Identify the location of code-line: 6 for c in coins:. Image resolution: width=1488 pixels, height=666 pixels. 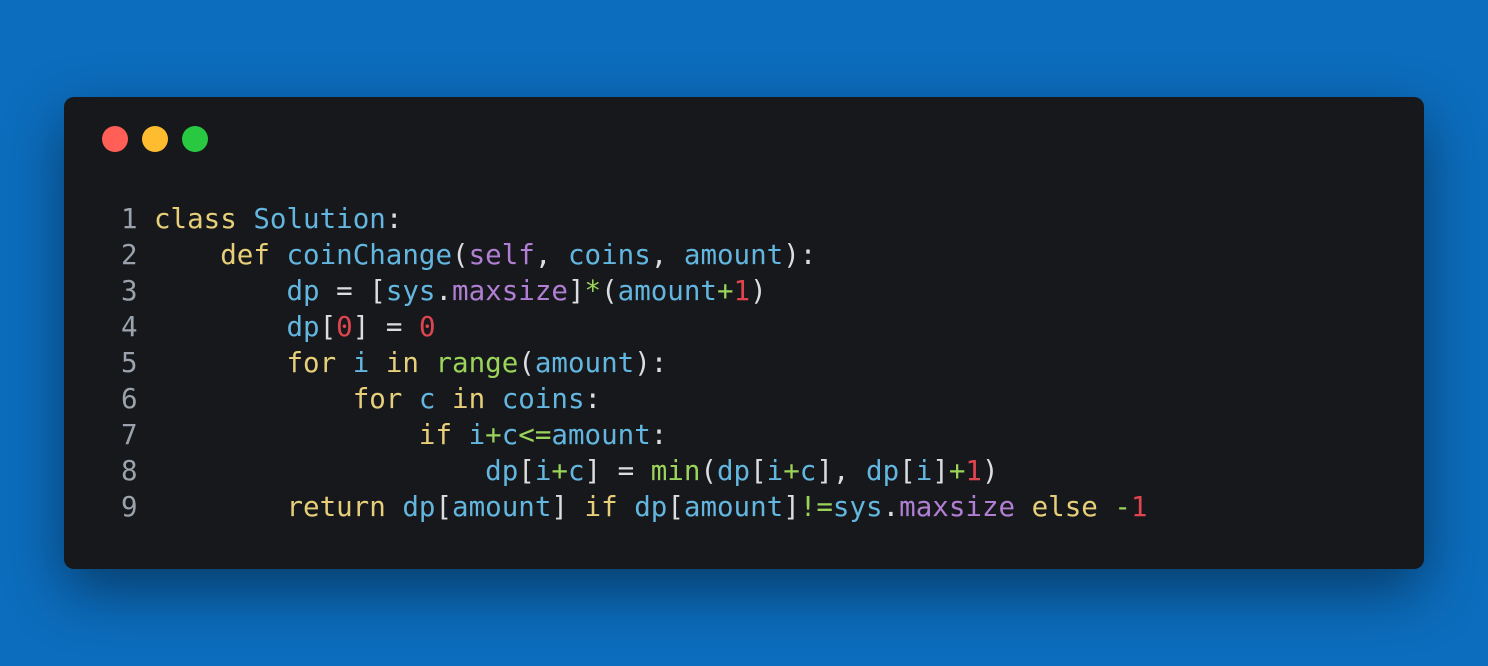
(634, 399).